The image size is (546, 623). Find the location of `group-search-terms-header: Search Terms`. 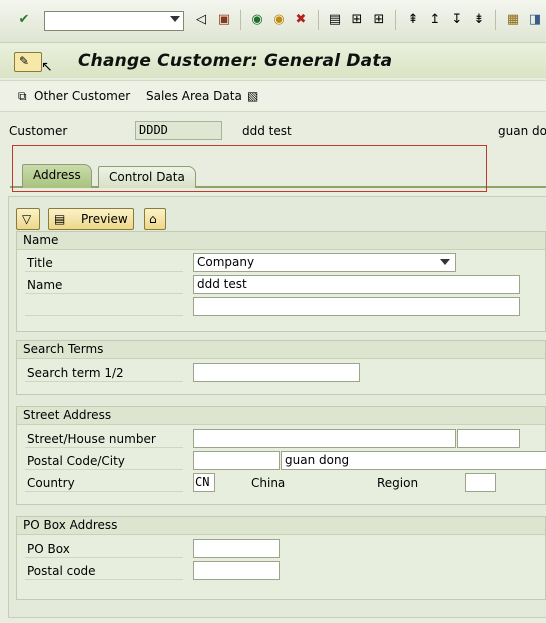

group-search-terms-header: Search Terms is located at coordinates (281, 350).